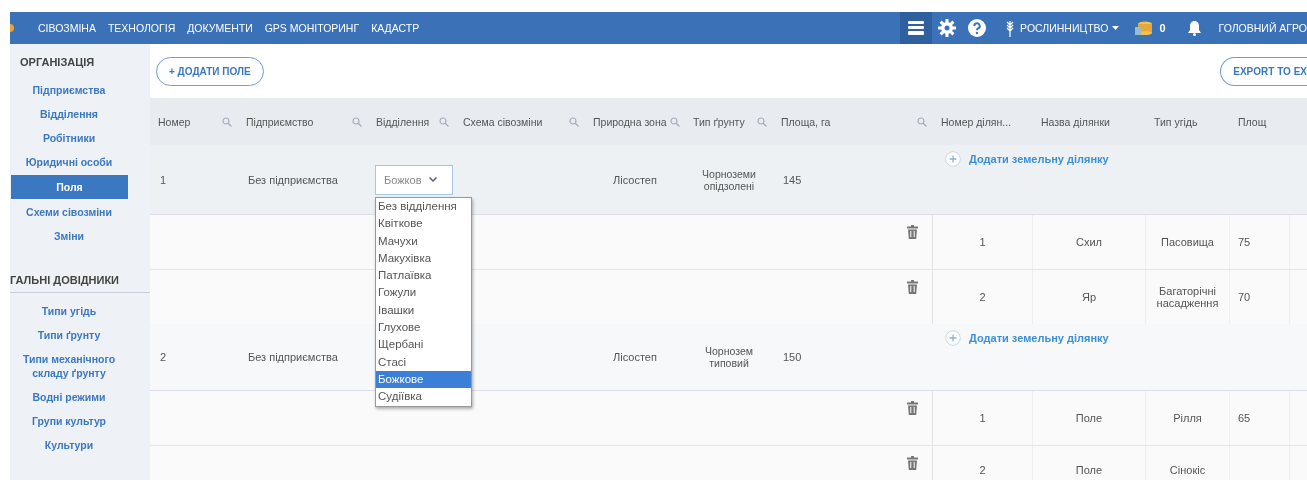  Describe the element at coordinates (423, 276) in the screenshot. I see `dropdown-option: Патлаївка` at that location.